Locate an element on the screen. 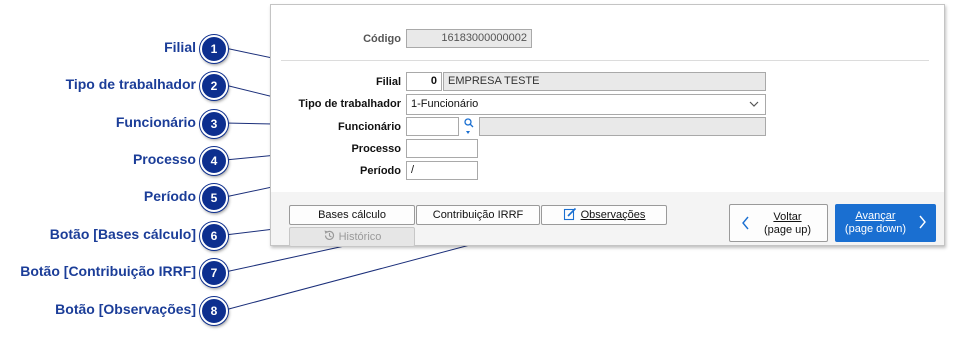 The image size is (955, 338). callout-label-8: Botão [Observações] is located at coordinates (125, 309).